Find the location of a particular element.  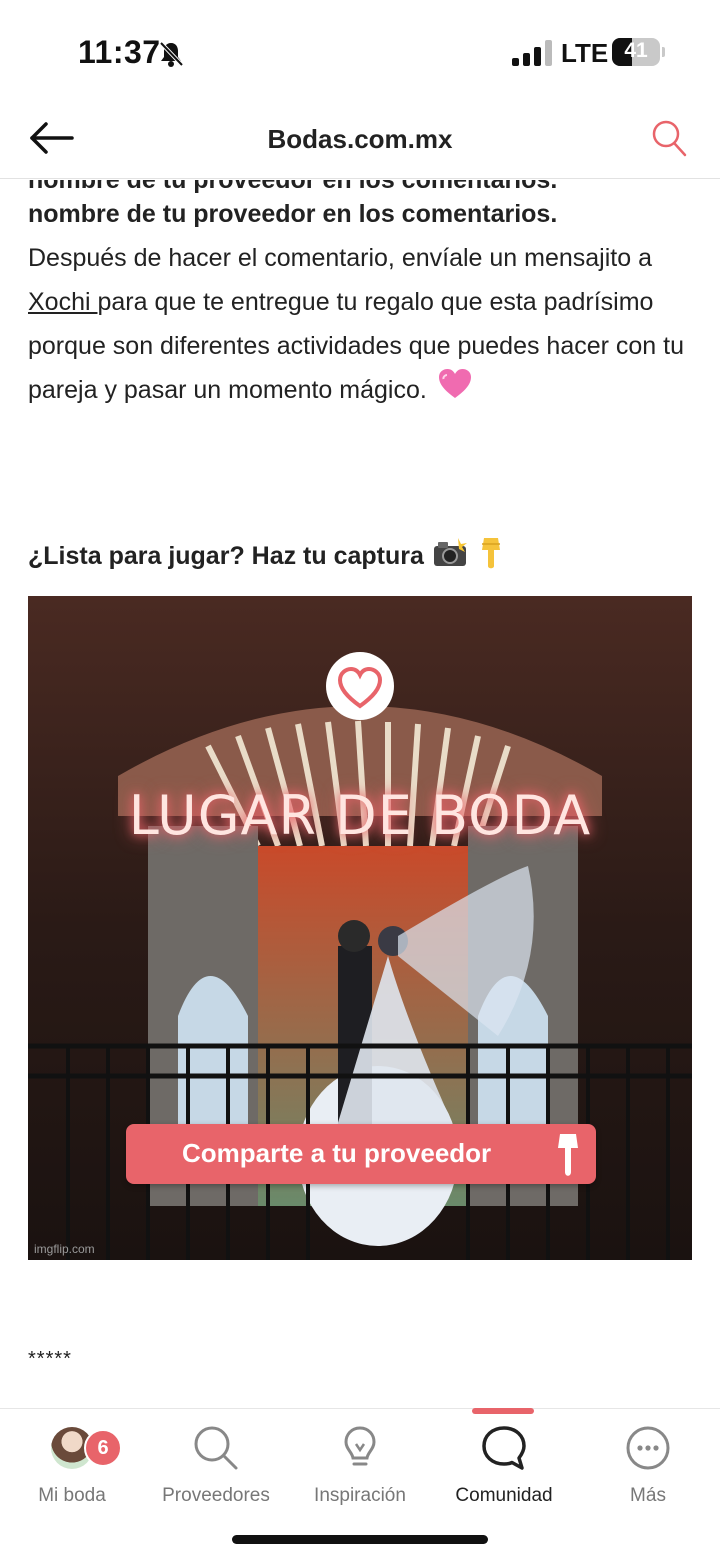

status-bar: 11:37 LTE 41 is located at coordinates (360, 50).